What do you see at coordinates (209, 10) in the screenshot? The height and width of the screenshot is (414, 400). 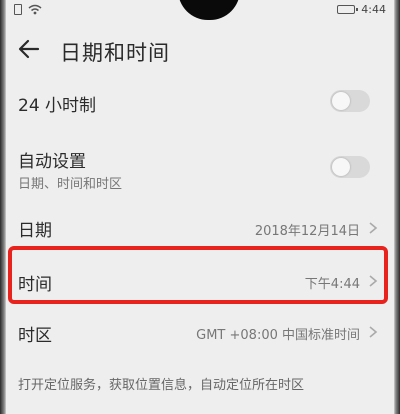 I see `camera-notch` at bounding box center [209, 10].